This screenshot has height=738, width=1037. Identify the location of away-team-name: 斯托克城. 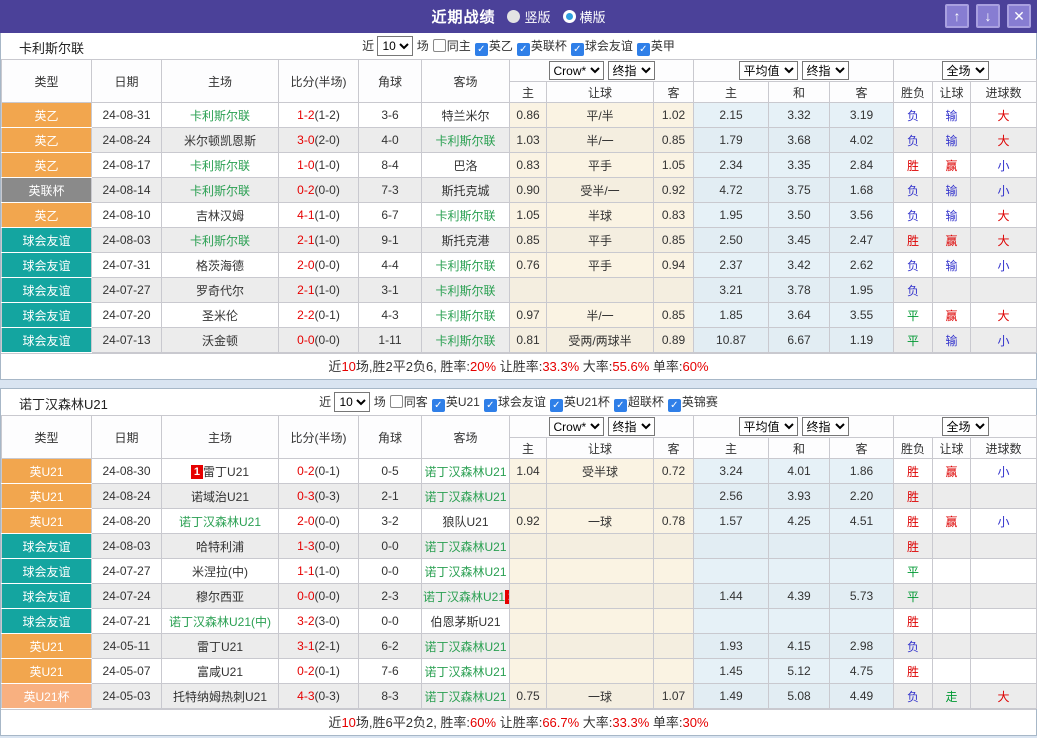
(465, 191).